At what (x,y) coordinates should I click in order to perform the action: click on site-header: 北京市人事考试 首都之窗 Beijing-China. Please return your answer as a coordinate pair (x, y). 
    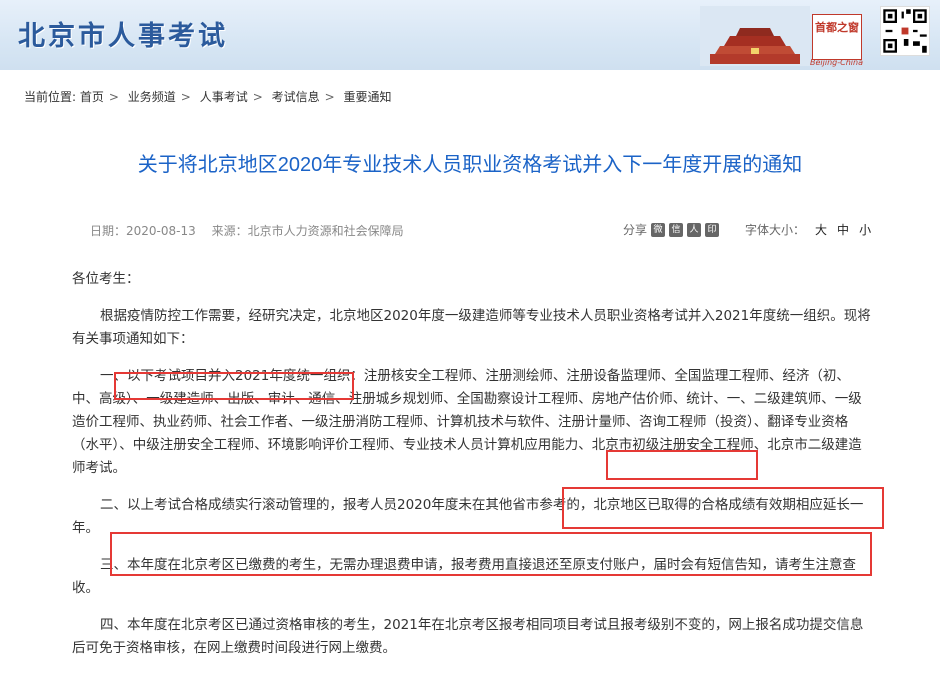
    Looking at the image, I should click on (470, 35).